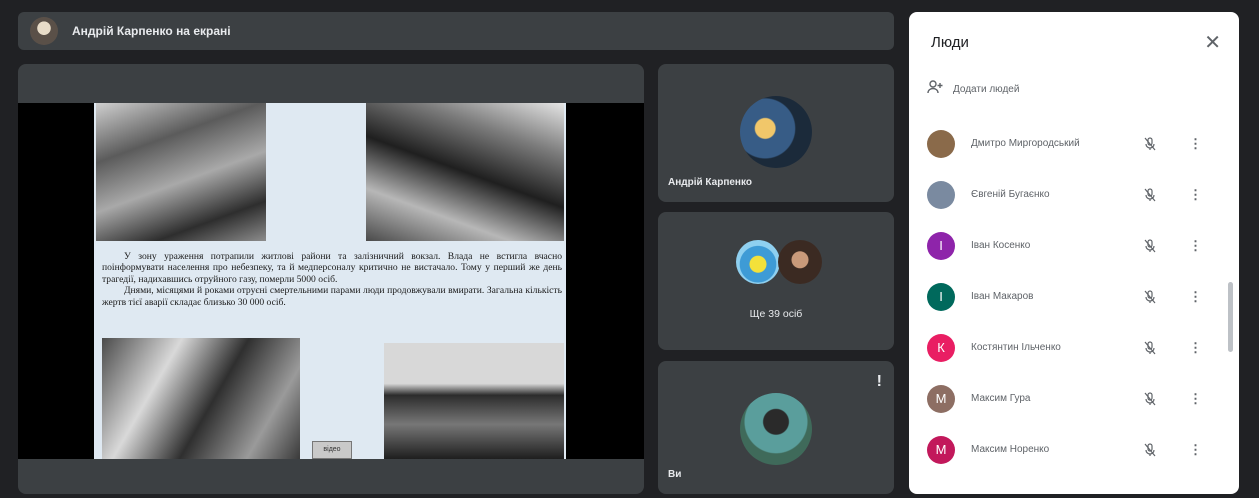  What do you see at coordinates (1230, 317) in the screenshot?
I see `scrollbar` at bounding box center [1230, 317].